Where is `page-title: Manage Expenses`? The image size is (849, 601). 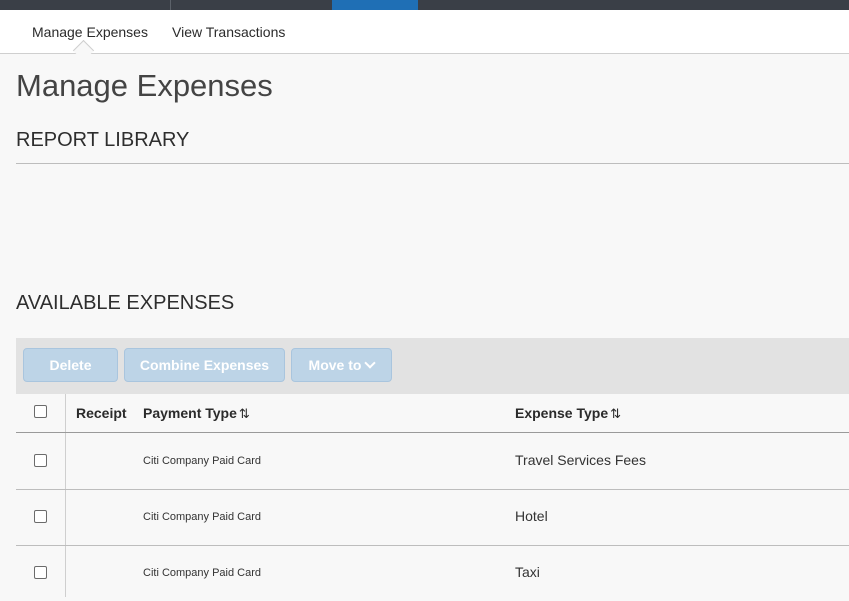 page-title: Manage Expenses is located at coordinates (144, 85).